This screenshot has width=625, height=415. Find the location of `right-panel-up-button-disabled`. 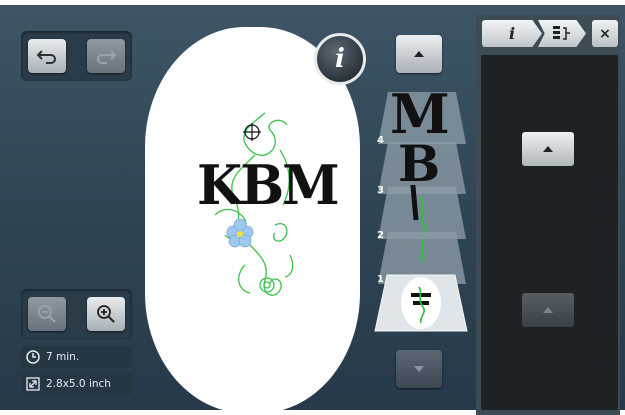

right-panel-up-button-disabled is located at coordinates (548, 310).